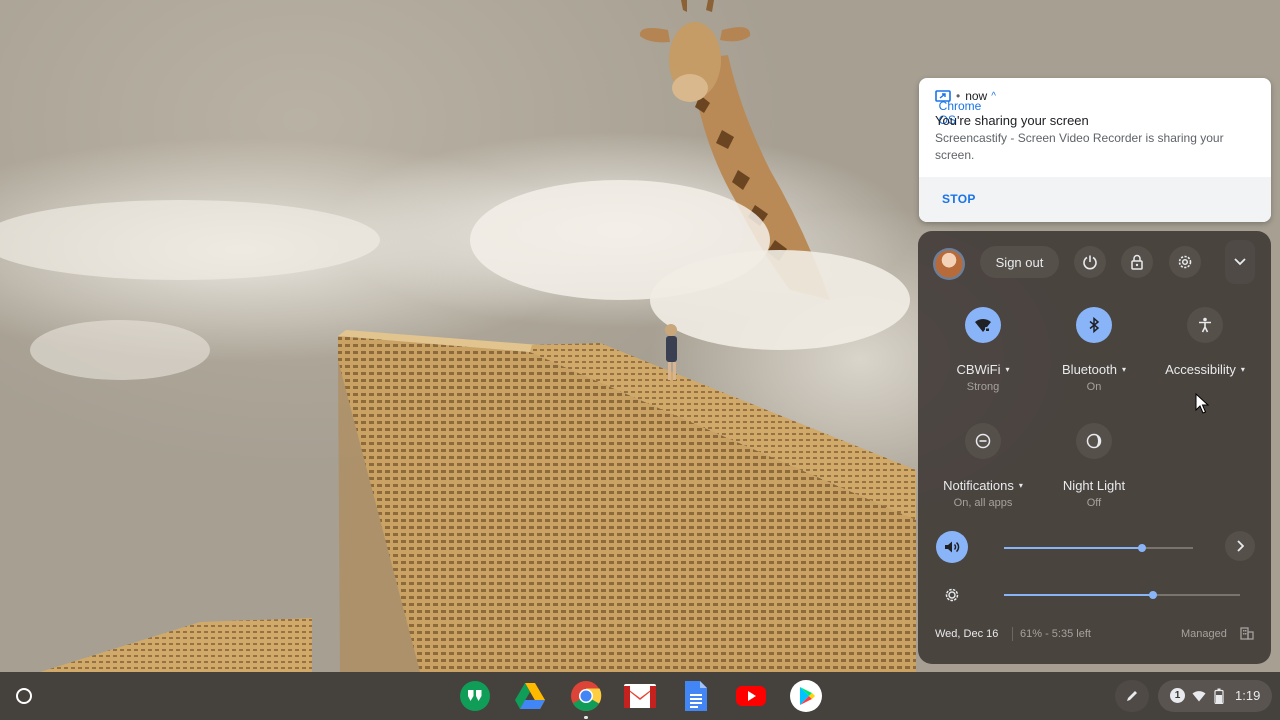 Image resolution: width=1280 pixels, height=720 pixels. I want to click on brightness-icon, so click(952, 595).